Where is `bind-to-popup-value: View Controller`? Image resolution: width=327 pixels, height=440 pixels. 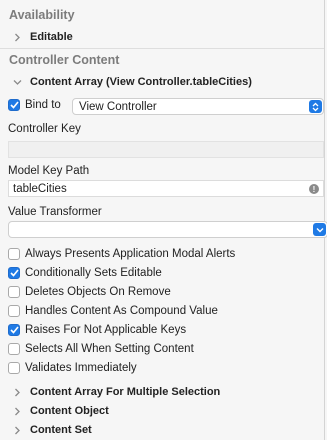
bind-to-popup-value: View Controller is located at coordinates (118, 106).